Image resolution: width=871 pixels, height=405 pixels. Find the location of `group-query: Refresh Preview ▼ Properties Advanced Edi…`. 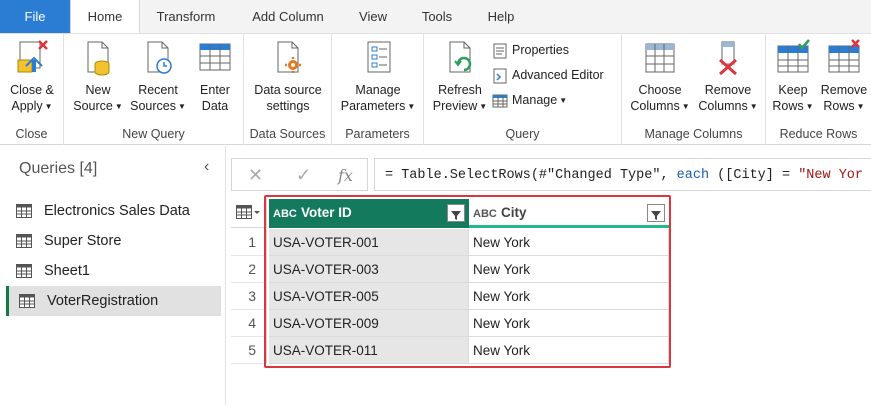

group-query: Refresh Preview ▼ Properties Advanced Edi… is located at coordinates (523, 89).